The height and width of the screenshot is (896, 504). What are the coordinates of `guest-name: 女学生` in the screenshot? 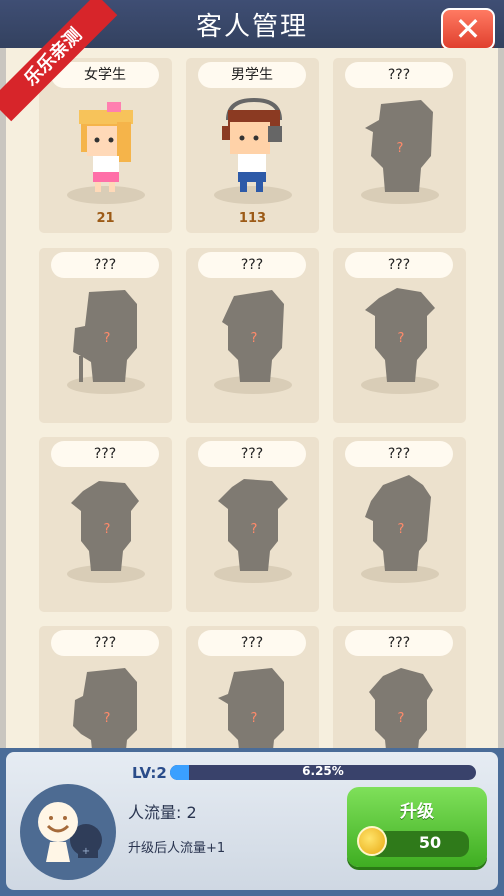 It's located at (105, 75).